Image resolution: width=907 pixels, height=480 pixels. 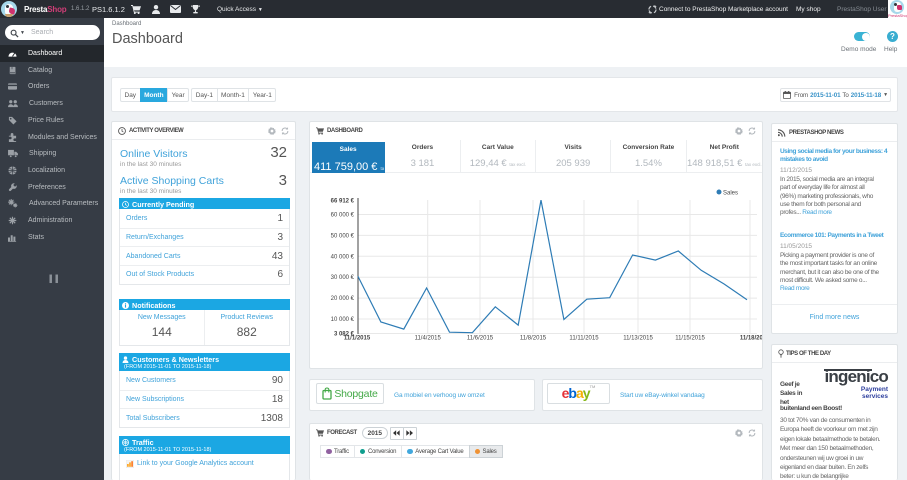 I want to click on svg-text: 11/1/2015, so click(x=357, y=339).